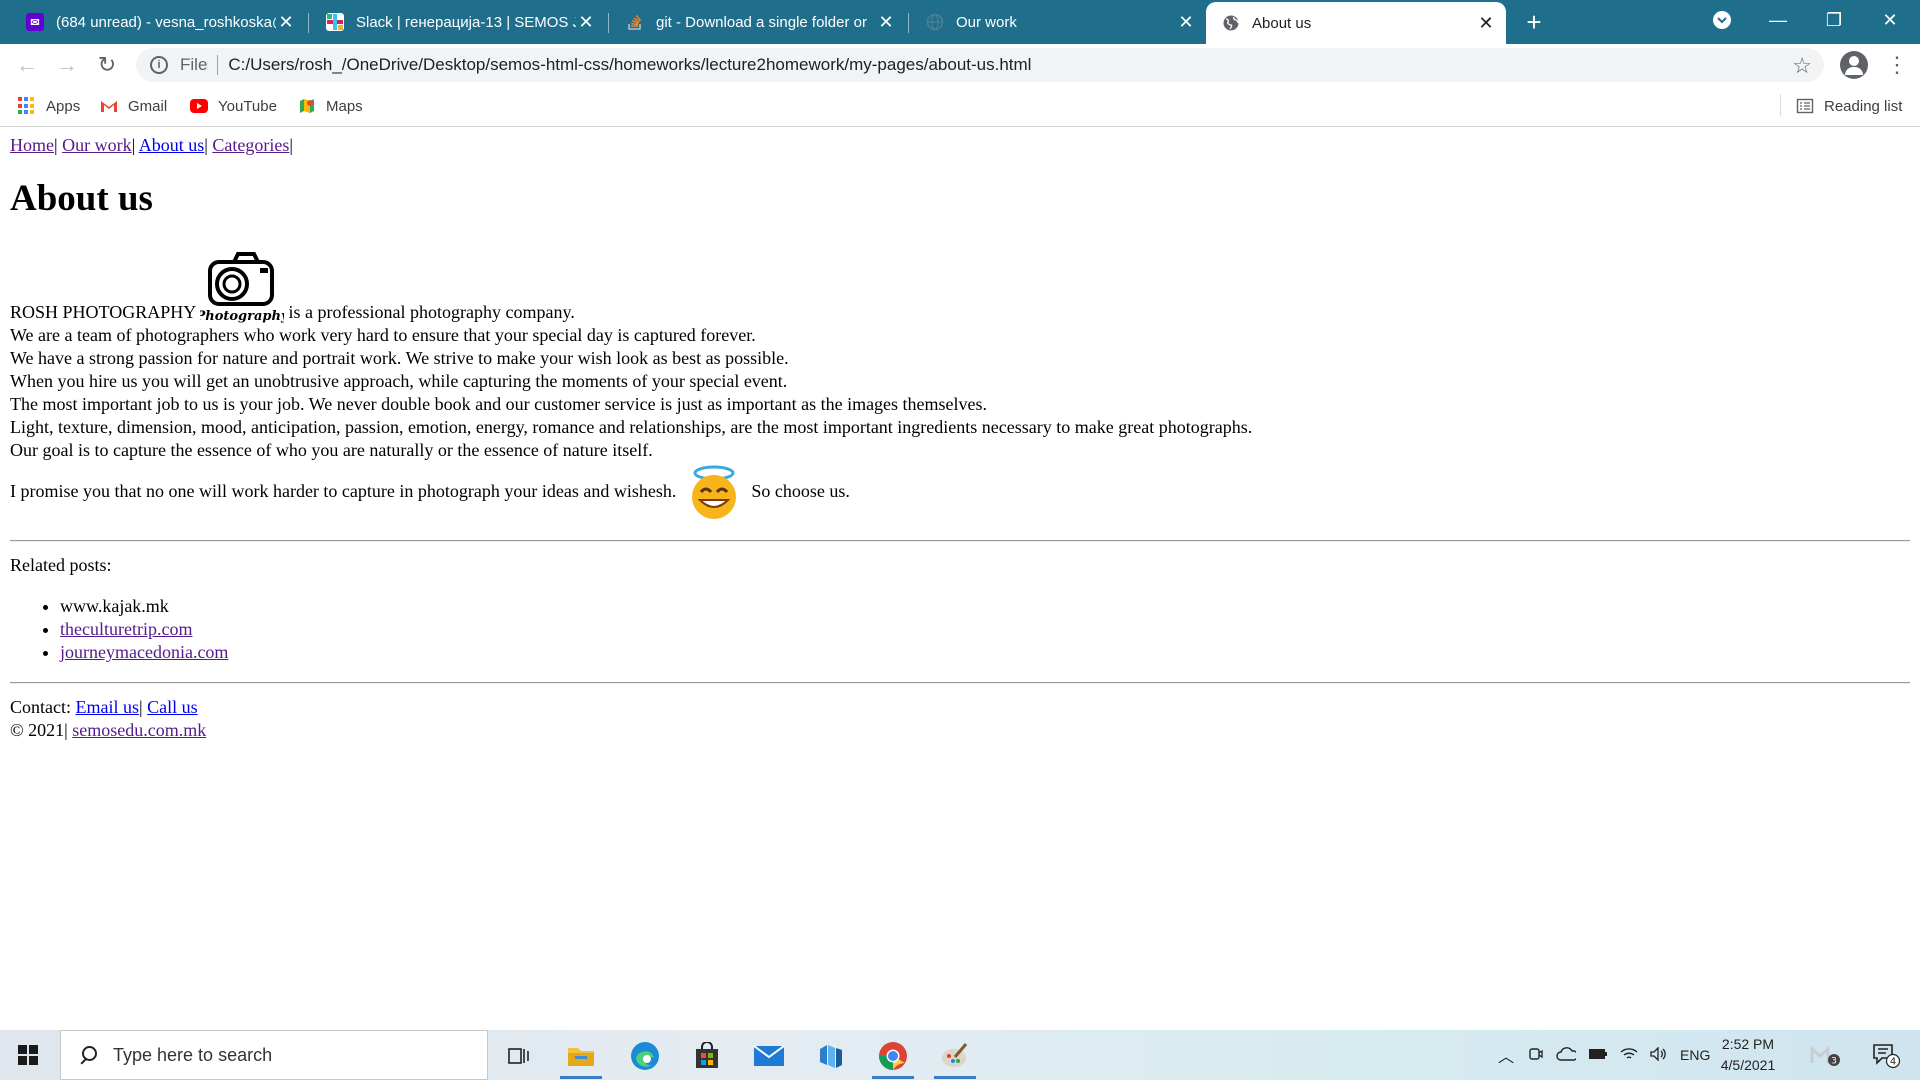 The width and height of the screenshot is (1920, 1080). What do you see at coordinates (707, 1056) in the screenshot?
I see `microsoft-store-icon` at bounding box center [707, 1056].